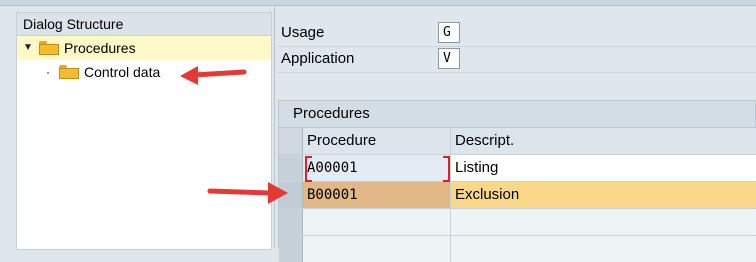  What do you see at coordinates (318, 58) in the screenshot?
I see `application-label: Application` at bounding box center [318, 58].